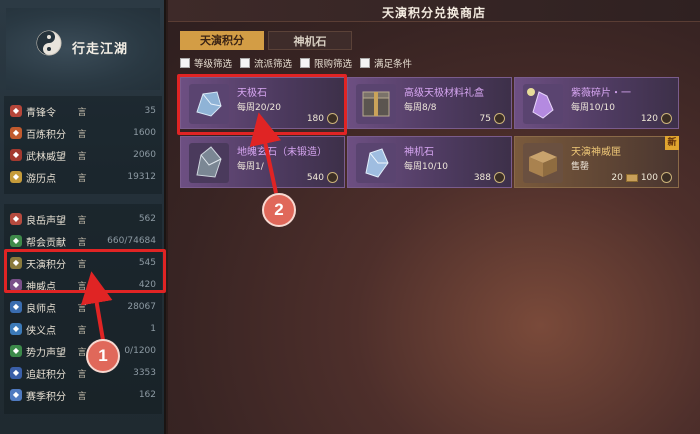 The width and height of the screenshot is (700, 434). I want to click on filter-meets-conditions-label: 满足条件, so click(393, 64).